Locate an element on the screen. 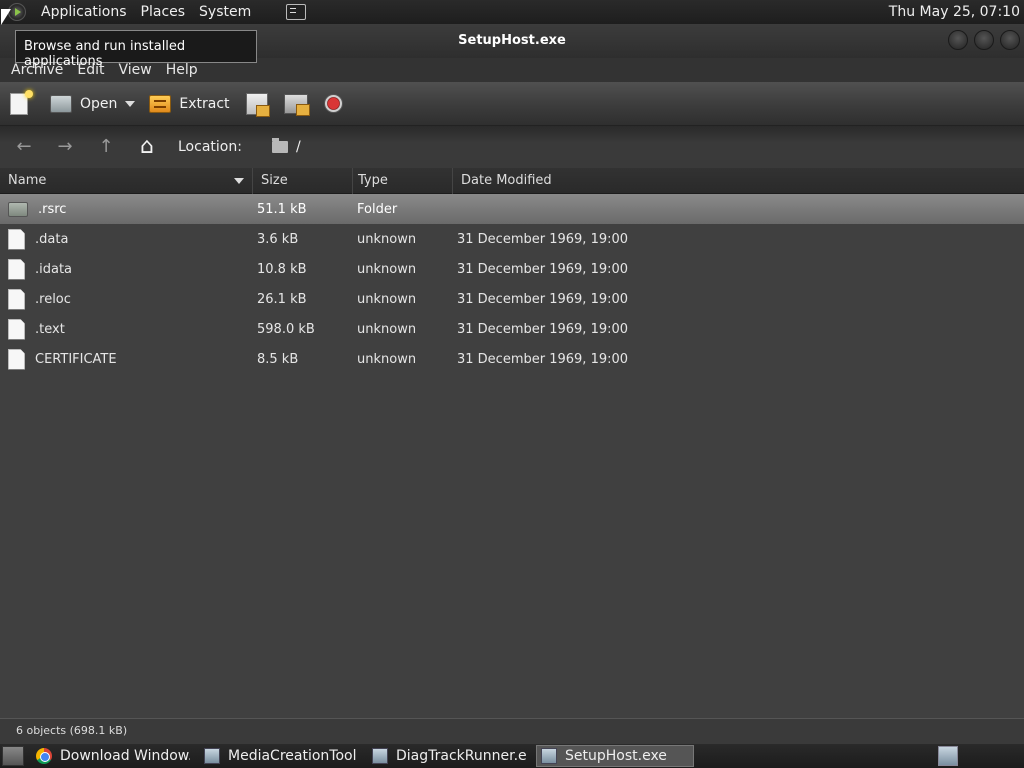 This screenshot has width=1024, height=768. task-label: SetupHost.exe is located at coordinates (616, 756).